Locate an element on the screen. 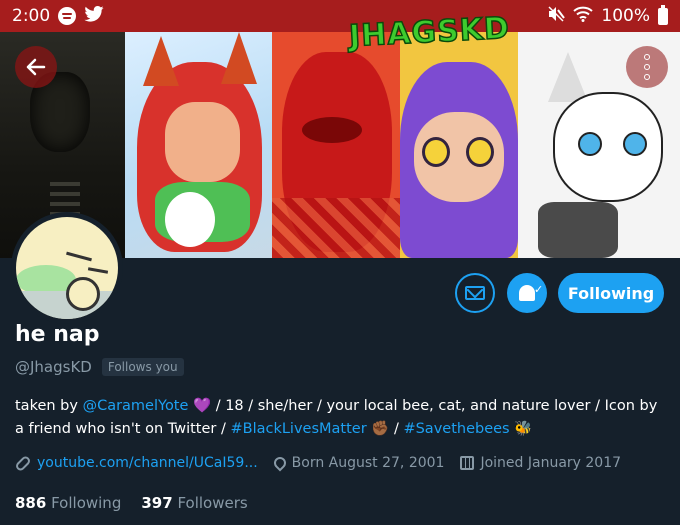 The width and height of the screenshot is (680, 525). message-button is located at coordinates (475, 293).